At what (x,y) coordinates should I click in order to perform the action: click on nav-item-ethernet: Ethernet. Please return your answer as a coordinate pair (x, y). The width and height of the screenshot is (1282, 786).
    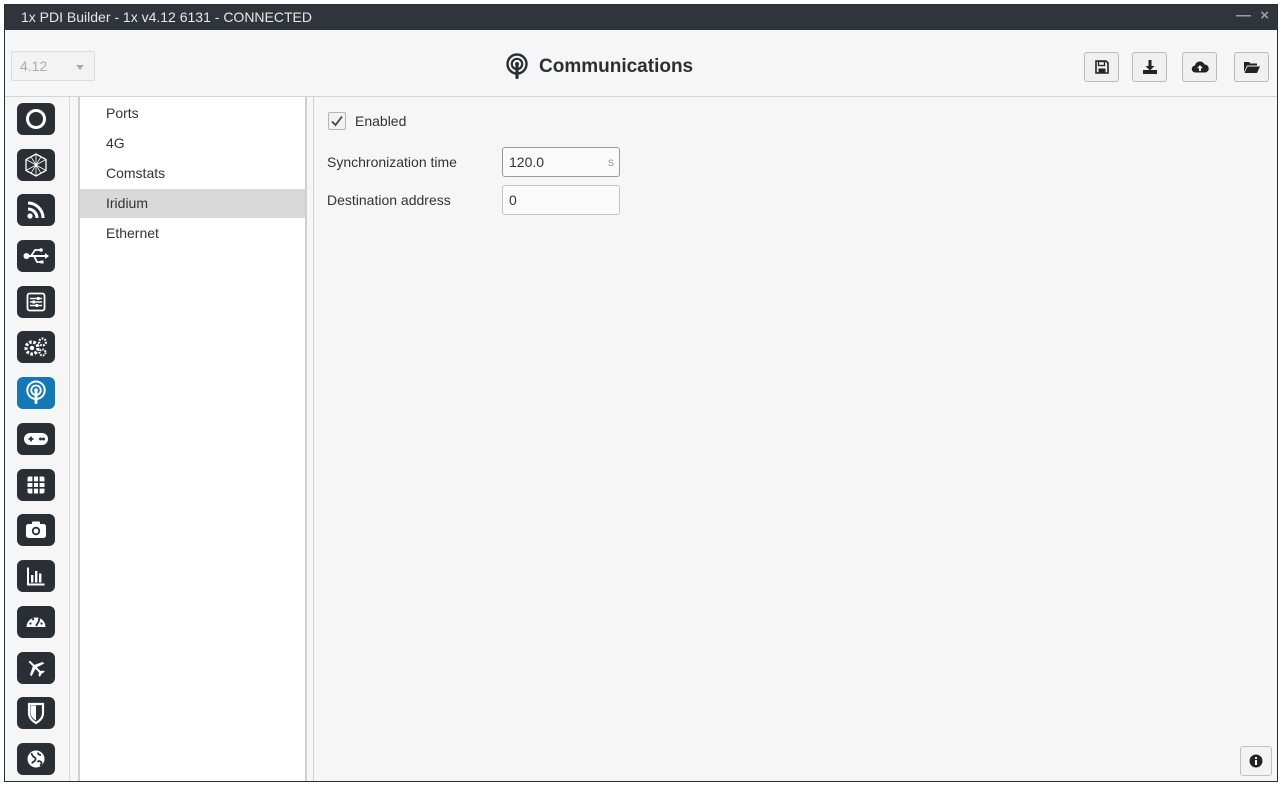
    Looking at the image, I should click on (192, 233).